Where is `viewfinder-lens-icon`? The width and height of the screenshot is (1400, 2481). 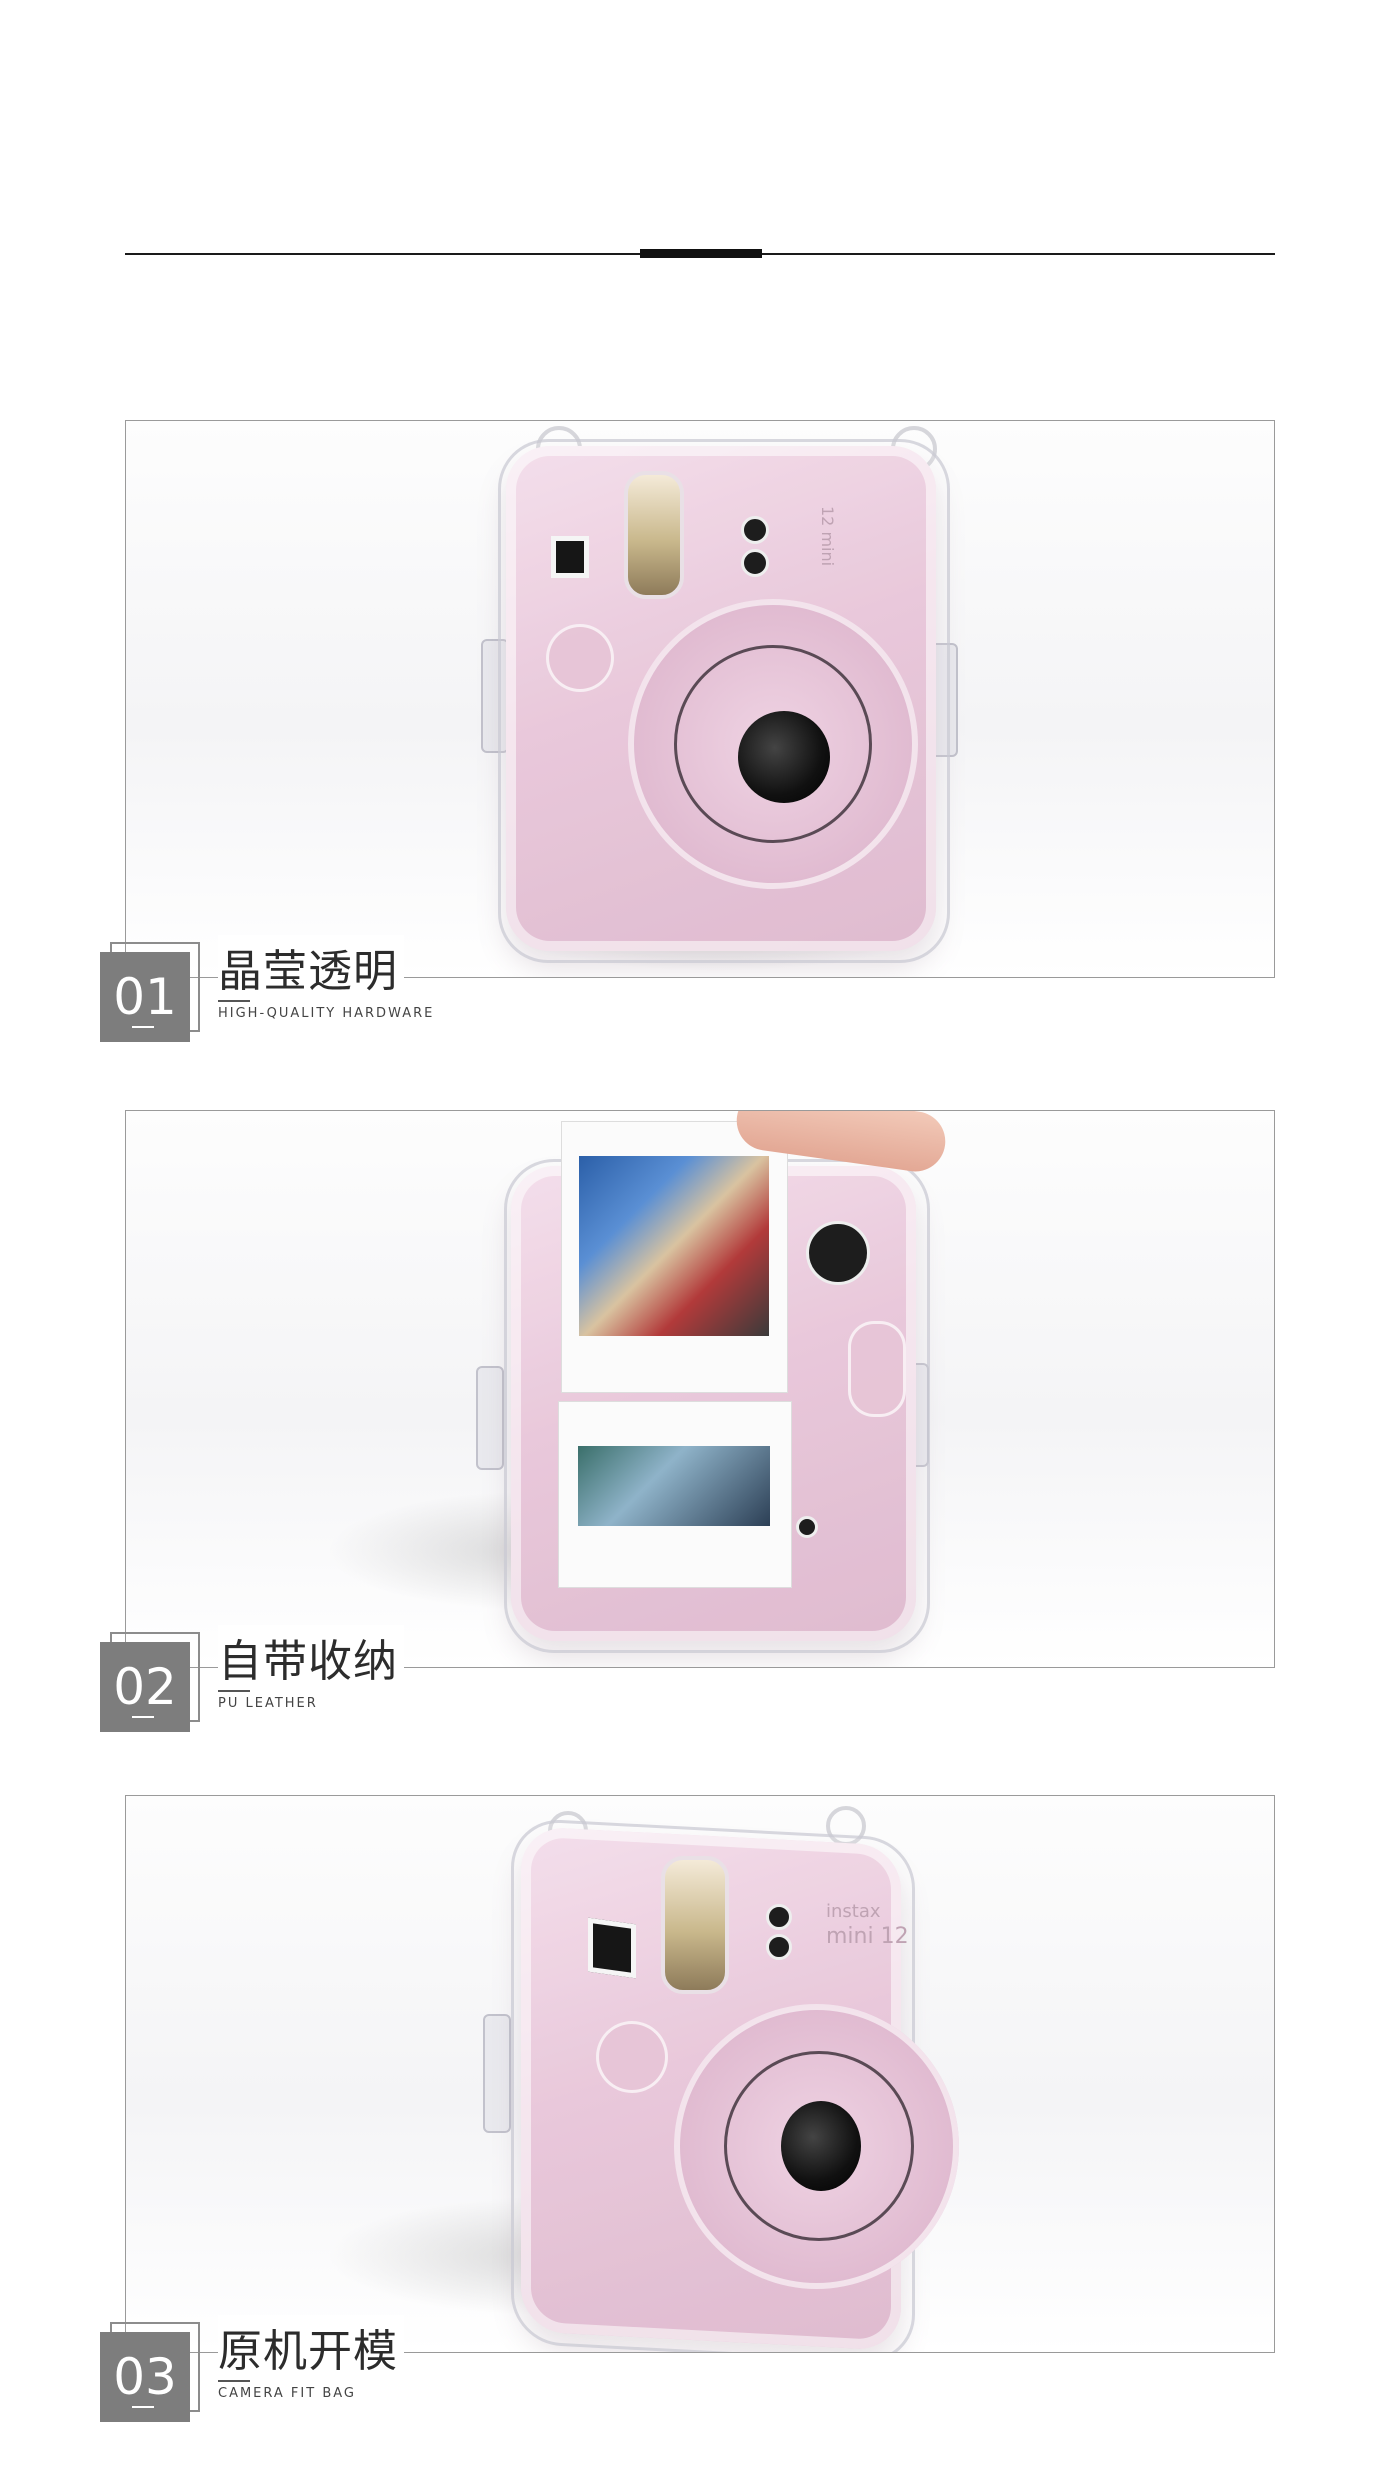
viewfinder-lens-icon is located at coordinates (838, 1253).